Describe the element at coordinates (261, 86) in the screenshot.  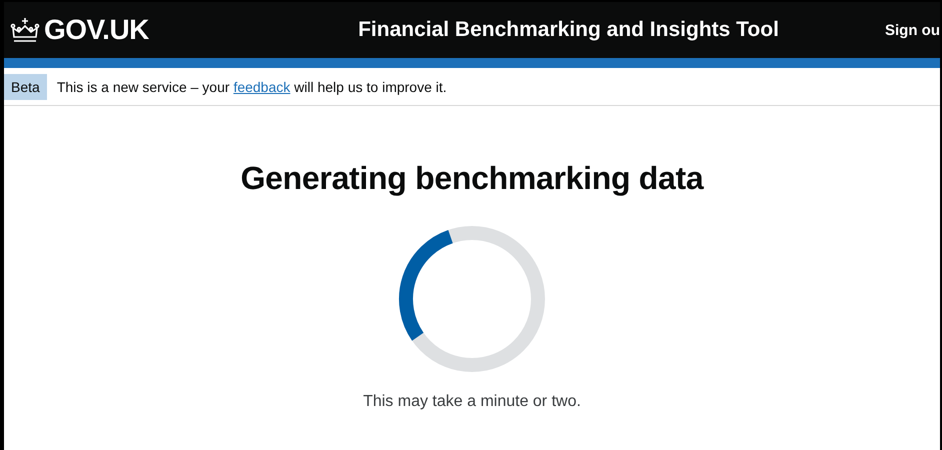
I see `feedback-link: feedback` at that location.